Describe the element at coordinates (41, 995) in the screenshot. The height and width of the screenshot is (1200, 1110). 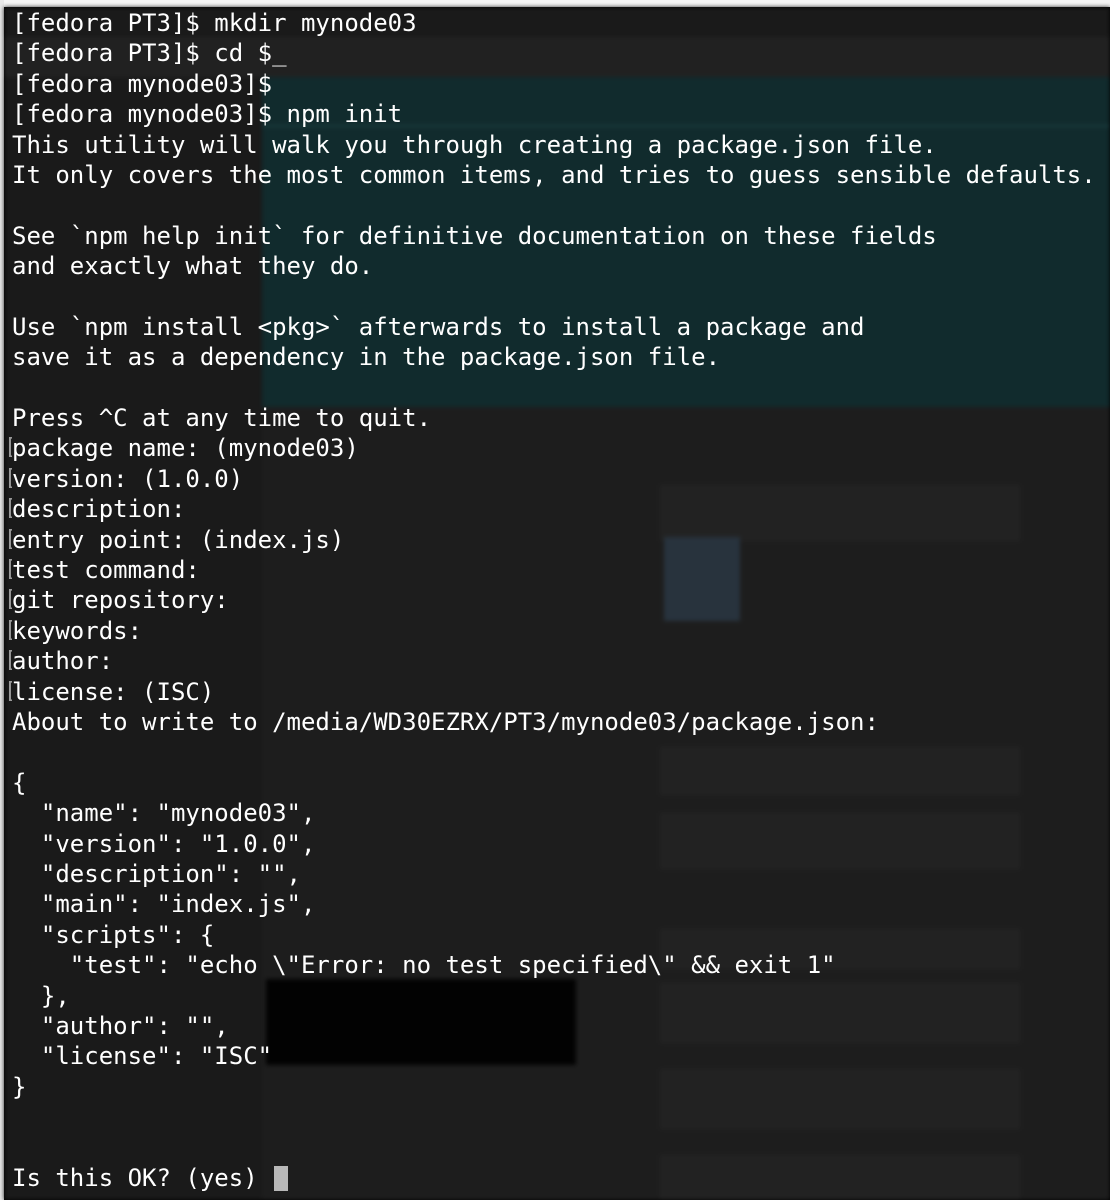
I see `terminal-line-text: },` at that location.